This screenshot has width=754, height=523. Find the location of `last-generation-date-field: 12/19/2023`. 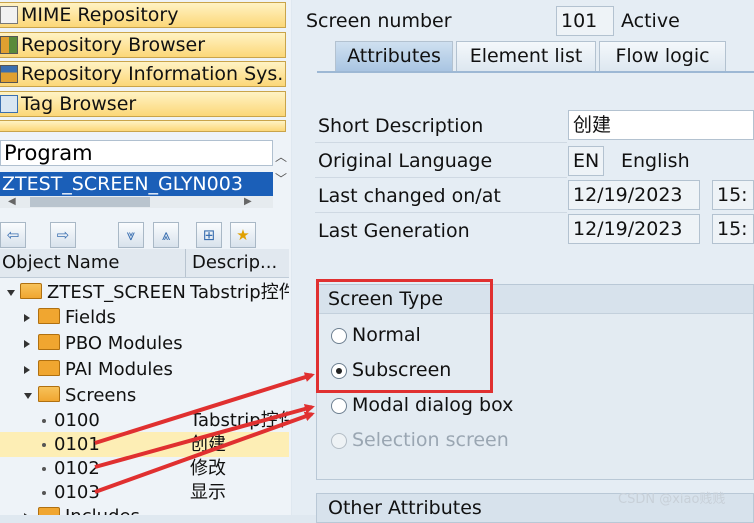

last-generation-date-field: 12/19/2023 is located at coordinates (634, 229).